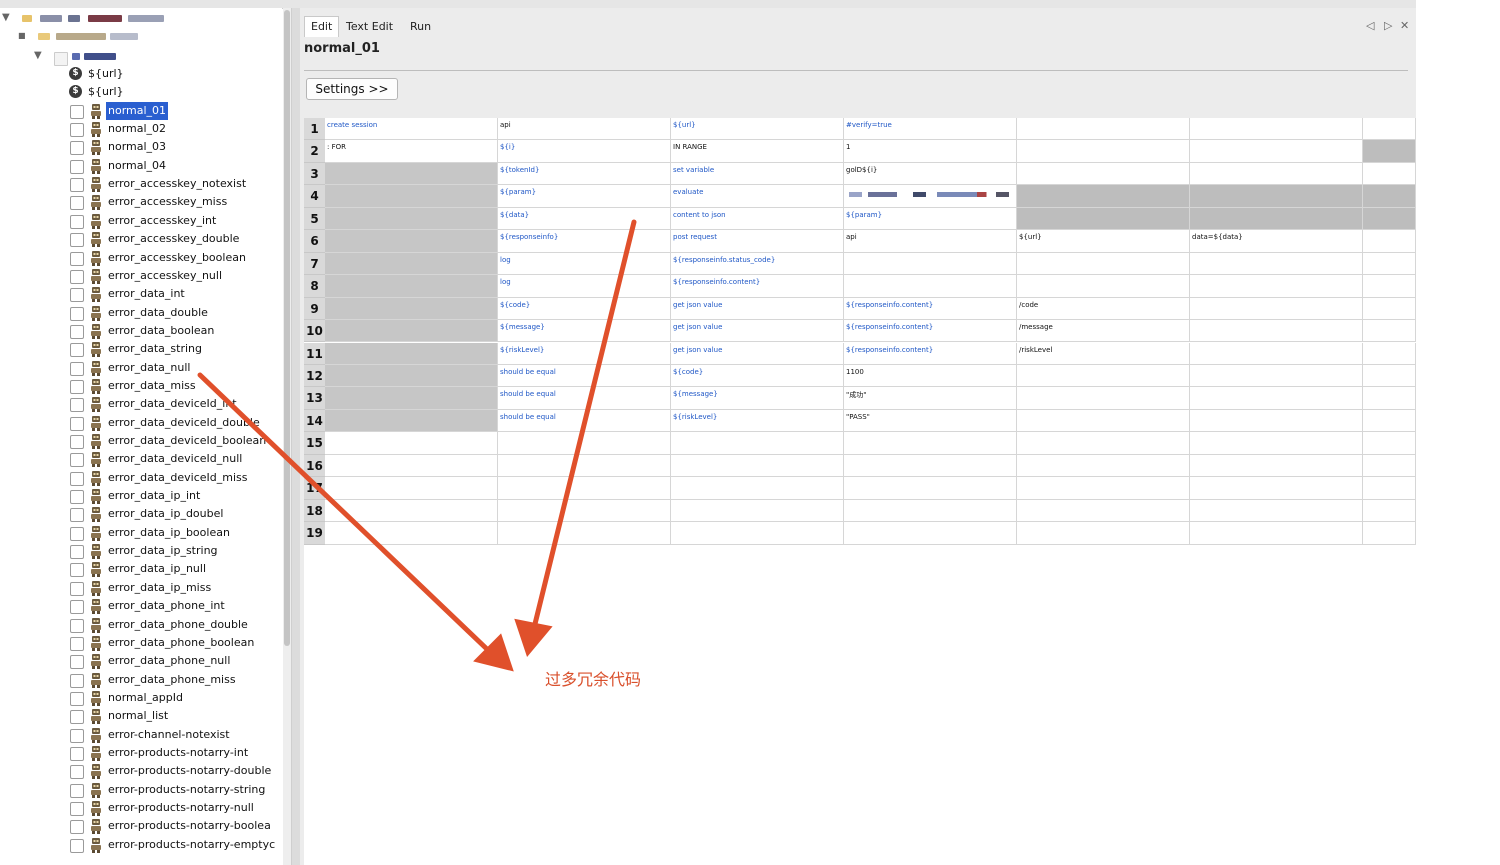 This screenshot has width=1500, height=865. I want to click on annotation-arrow-right, so click(584, 425).